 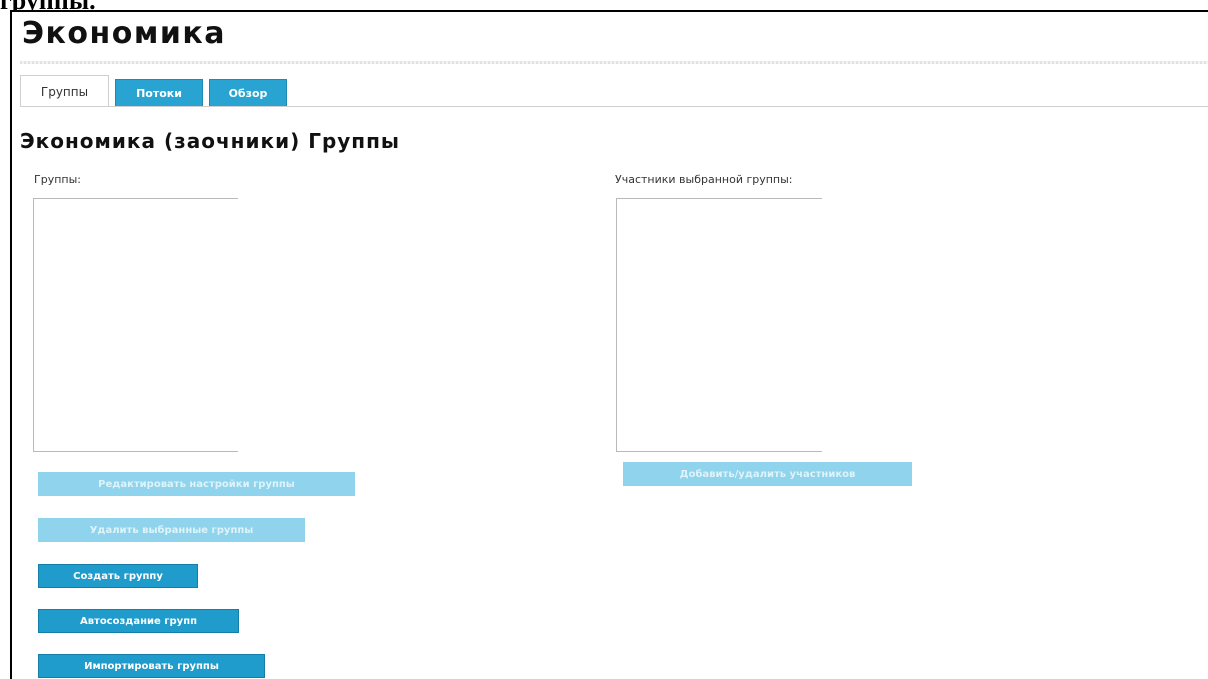 What do you see at coordinates (614, 62) in the screenshot?
I see `title-divider` at bounding box center [614, 62].